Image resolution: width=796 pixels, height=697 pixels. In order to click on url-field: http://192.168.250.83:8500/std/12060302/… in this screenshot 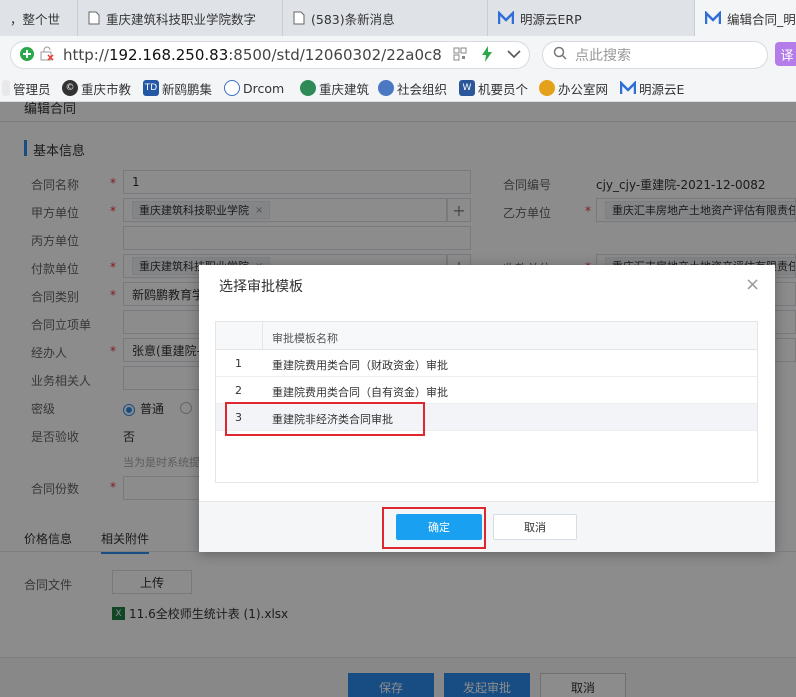, I will do `click(270, 55)`.